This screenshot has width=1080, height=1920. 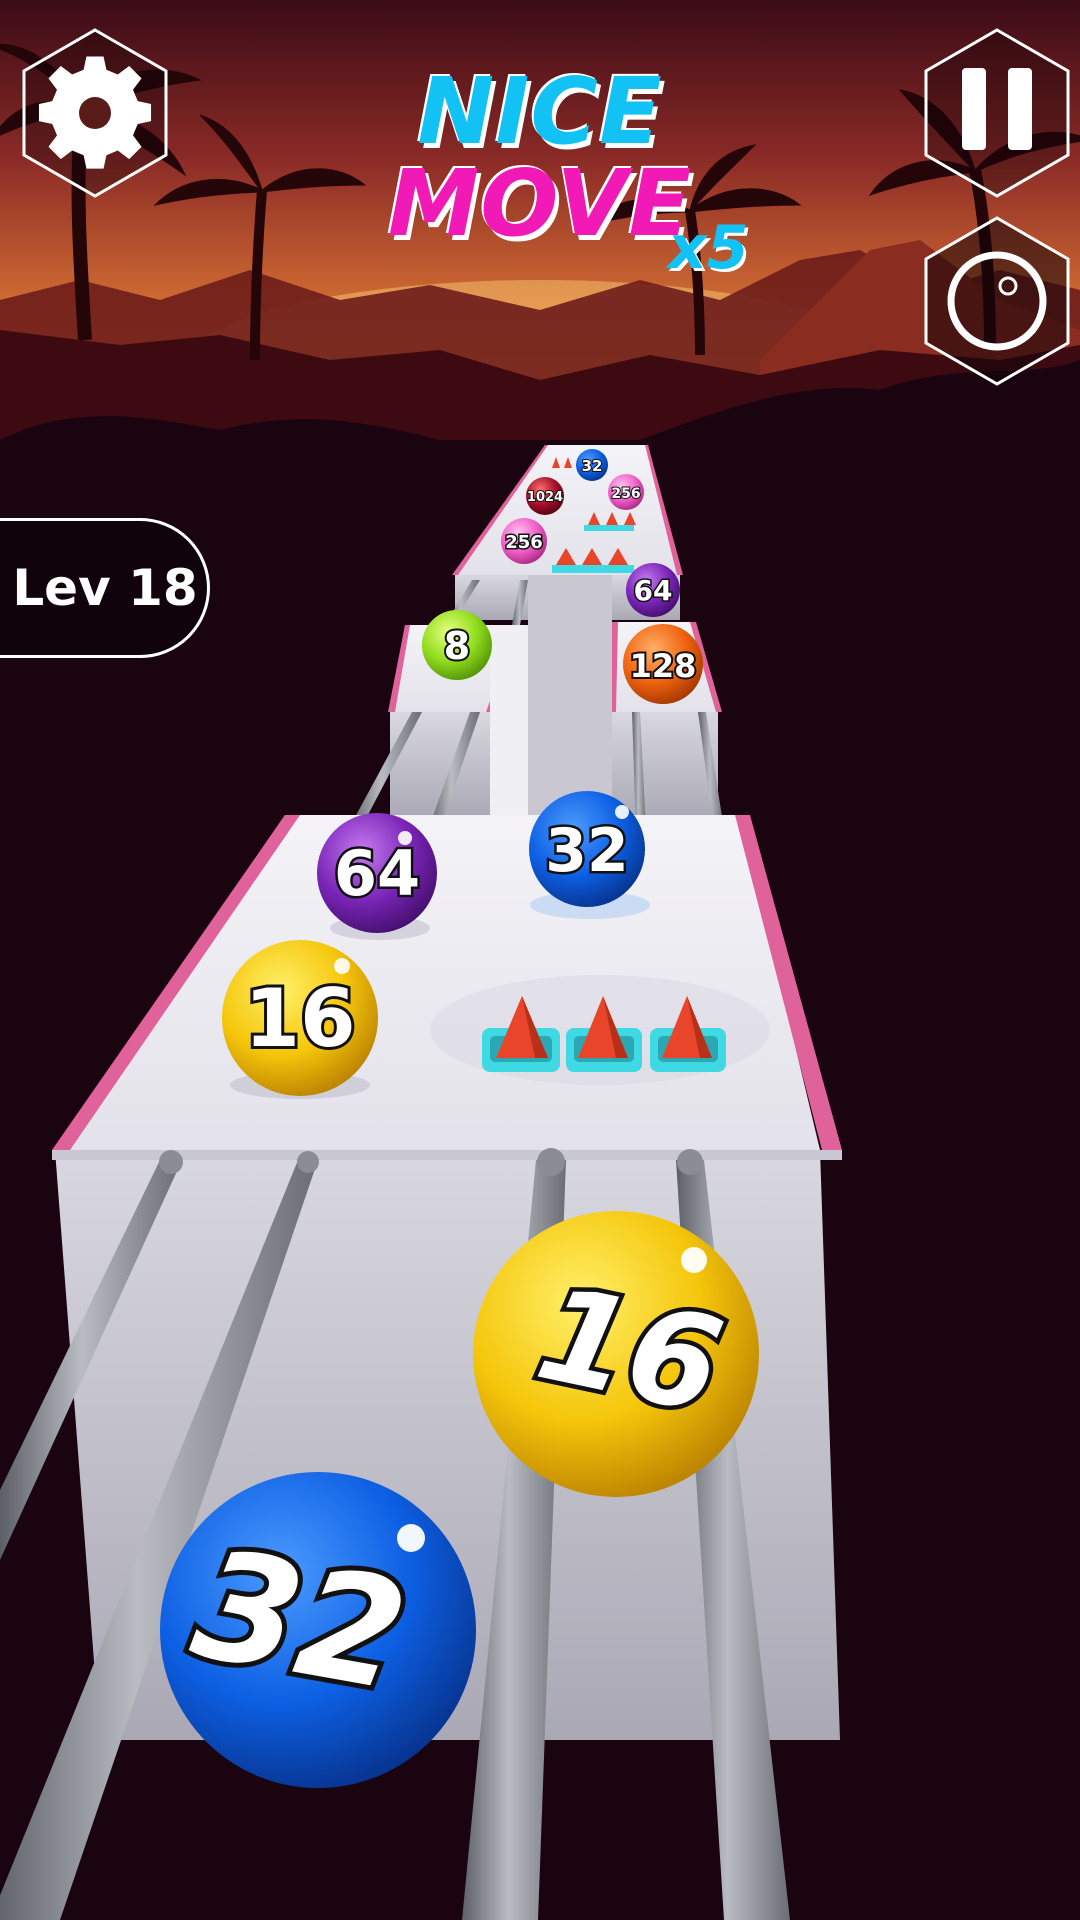 I want to click on ball-mid-128: 128, so click(x=663, y=664).